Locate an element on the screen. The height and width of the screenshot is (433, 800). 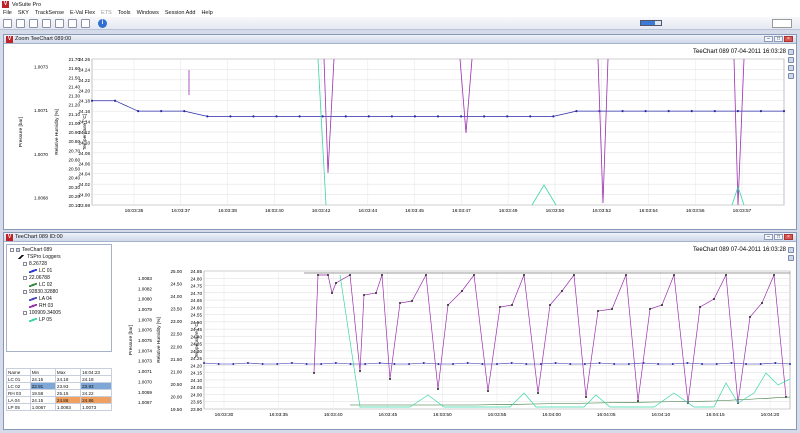
save-icon is located at coordinates (59, 23).